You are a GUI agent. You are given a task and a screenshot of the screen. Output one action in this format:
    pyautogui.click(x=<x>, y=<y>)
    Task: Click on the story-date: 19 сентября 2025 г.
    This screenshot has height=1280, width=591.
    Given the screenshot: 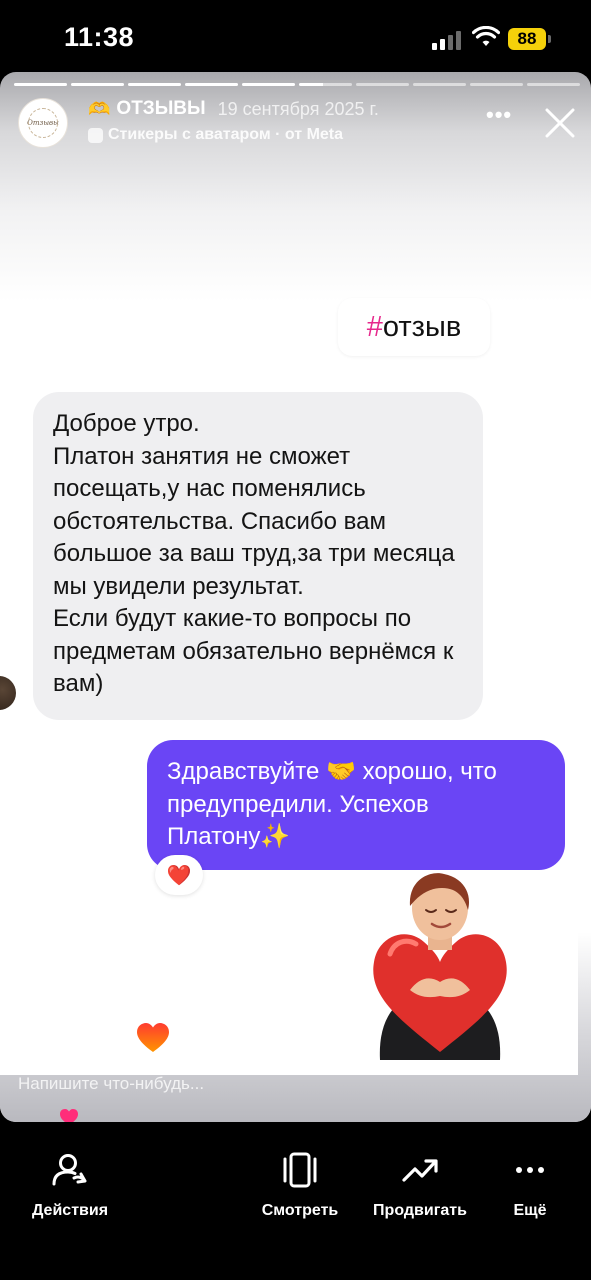 What is the action you would take?
    pyautogui.click(x=298, y=108)
    